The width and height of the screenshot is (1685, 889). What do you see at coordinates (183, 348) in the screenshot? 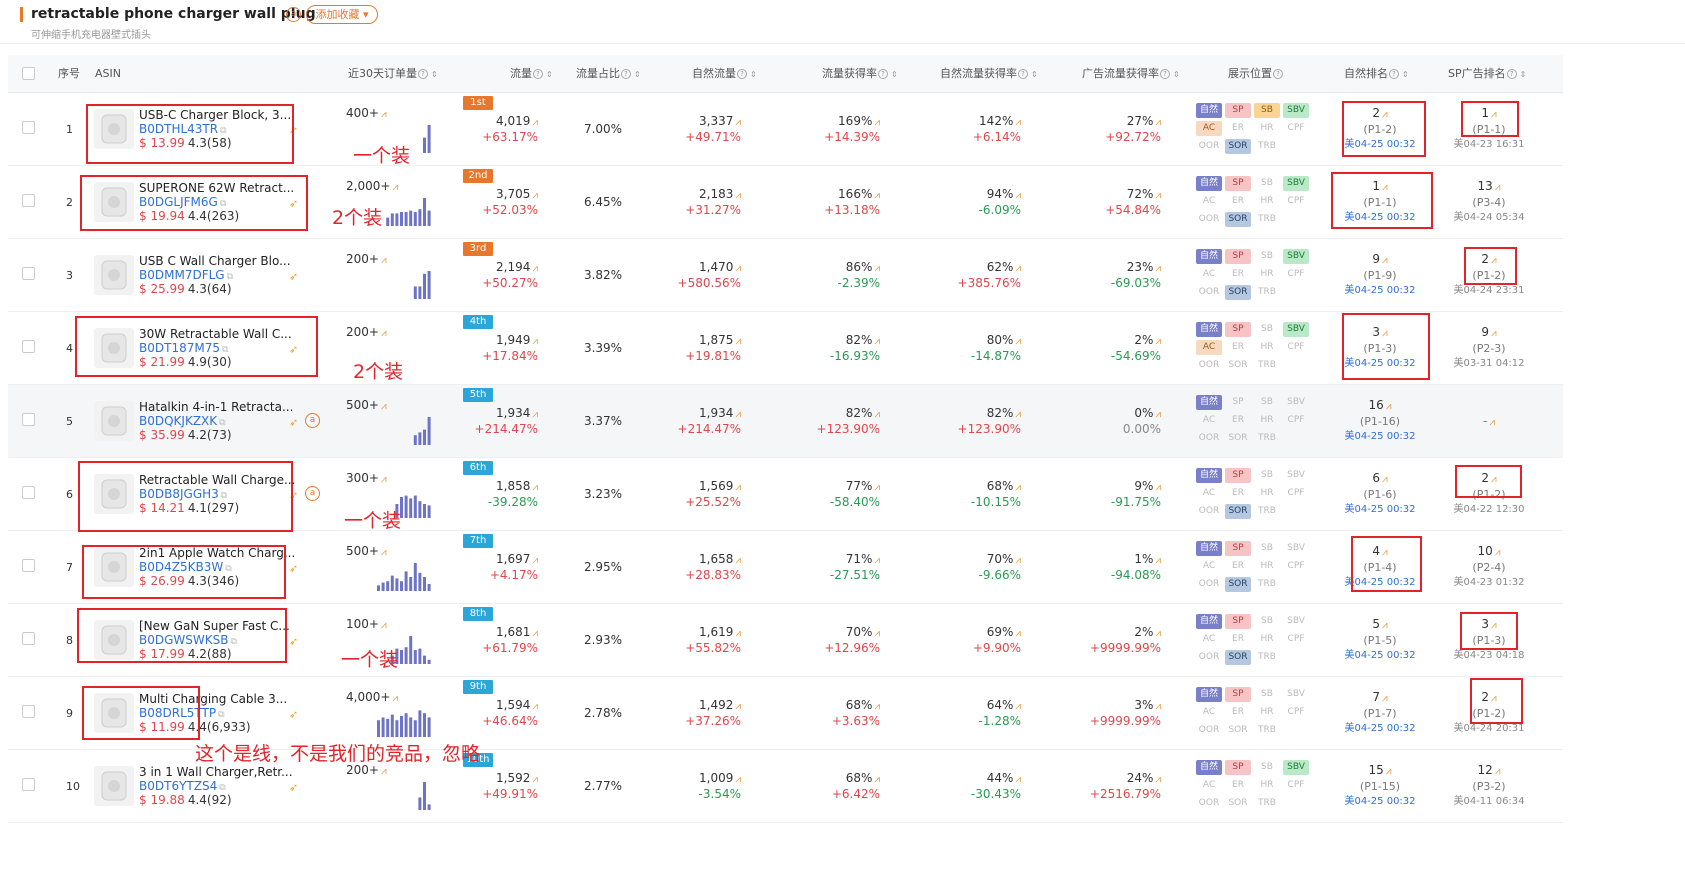
I see `asin-link: B0DT187M75 ⧉` at bounding box center [183, 348].